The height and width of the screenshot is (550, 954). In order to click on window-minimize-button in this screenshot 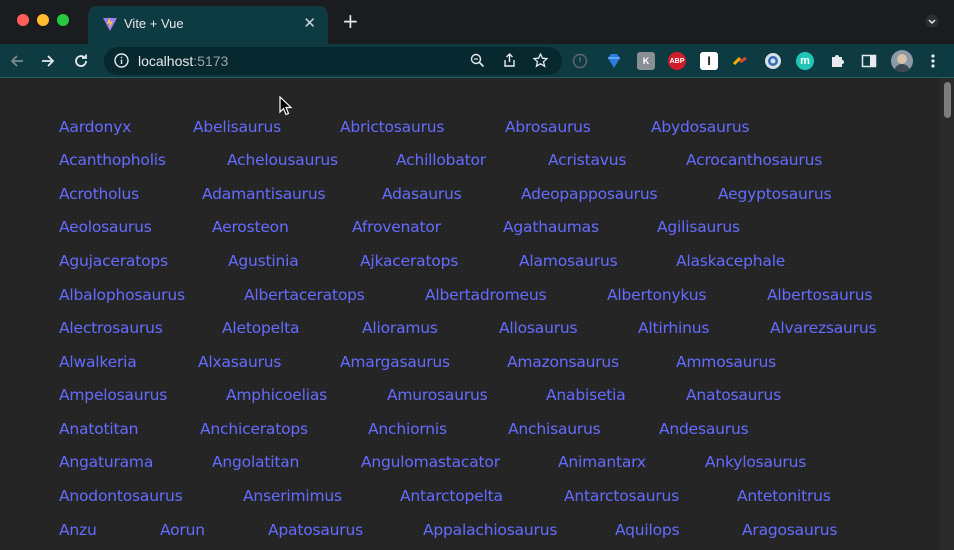, I will do `click(43, 20)`.